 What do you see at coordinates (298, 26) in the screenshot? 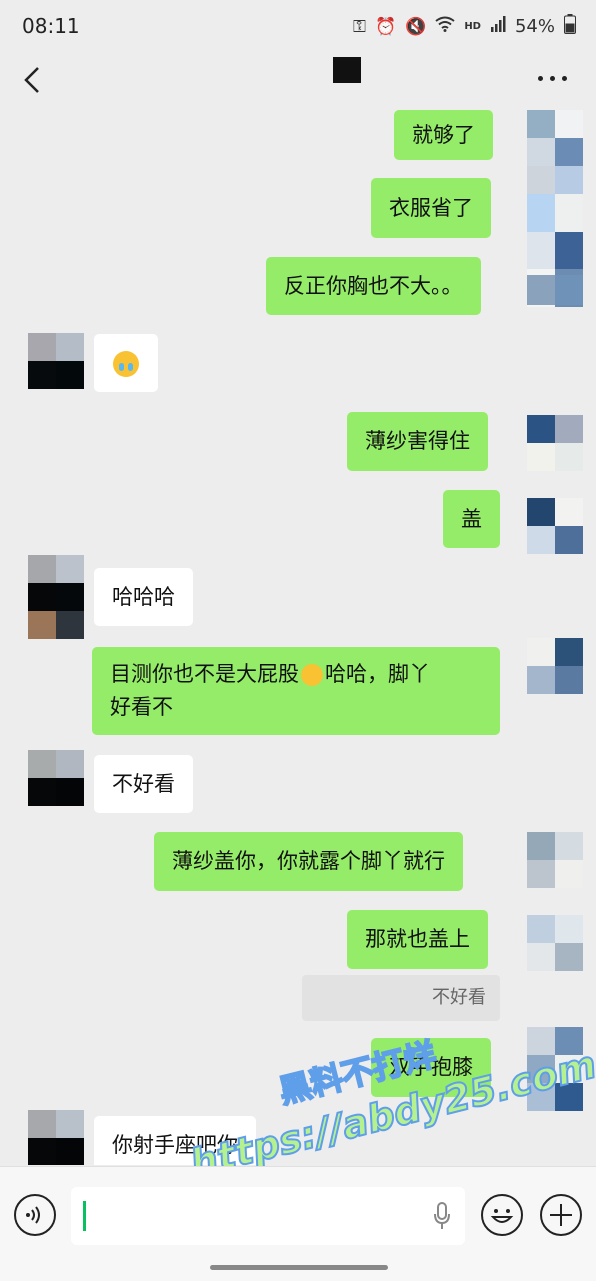
I see `status-bar: 08:11 ⚿ ⏰ 🔇 HD 54%` at bounding box center [298, 26].